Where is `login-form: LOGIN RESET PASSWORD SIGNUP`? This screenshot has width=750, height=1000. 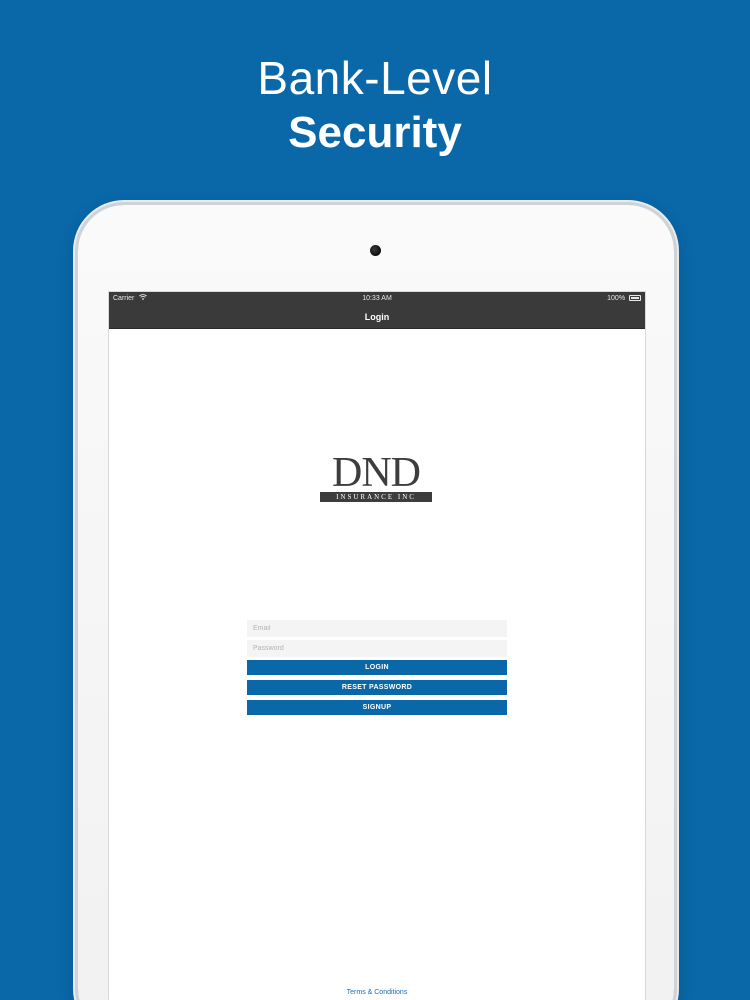
login-form: LOGIN RESET PASSWORD SIGNUP is located at coordinates (377, 670).